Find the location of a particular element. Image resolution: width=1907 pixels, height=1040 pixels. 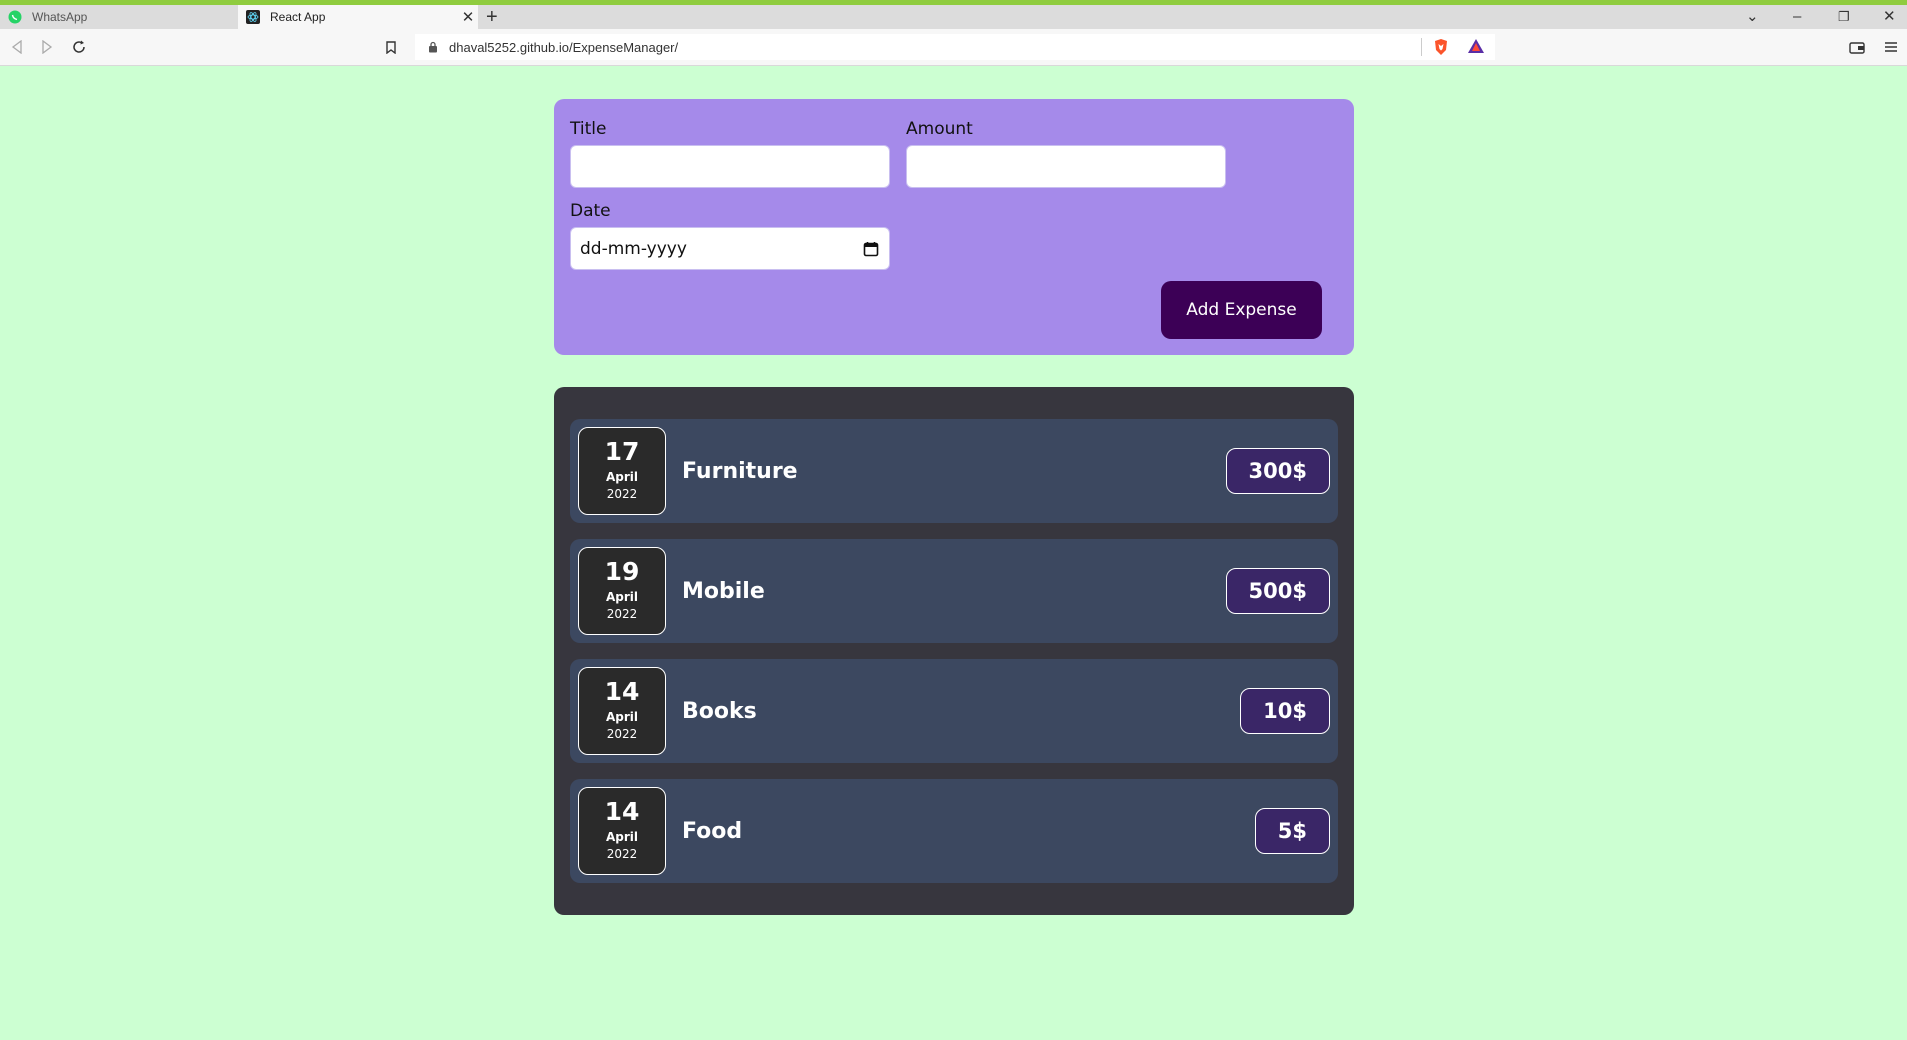

browser-toolbar: dhaval5252.github.io/ExpenseManager/ is located at coordinates (953, 47).